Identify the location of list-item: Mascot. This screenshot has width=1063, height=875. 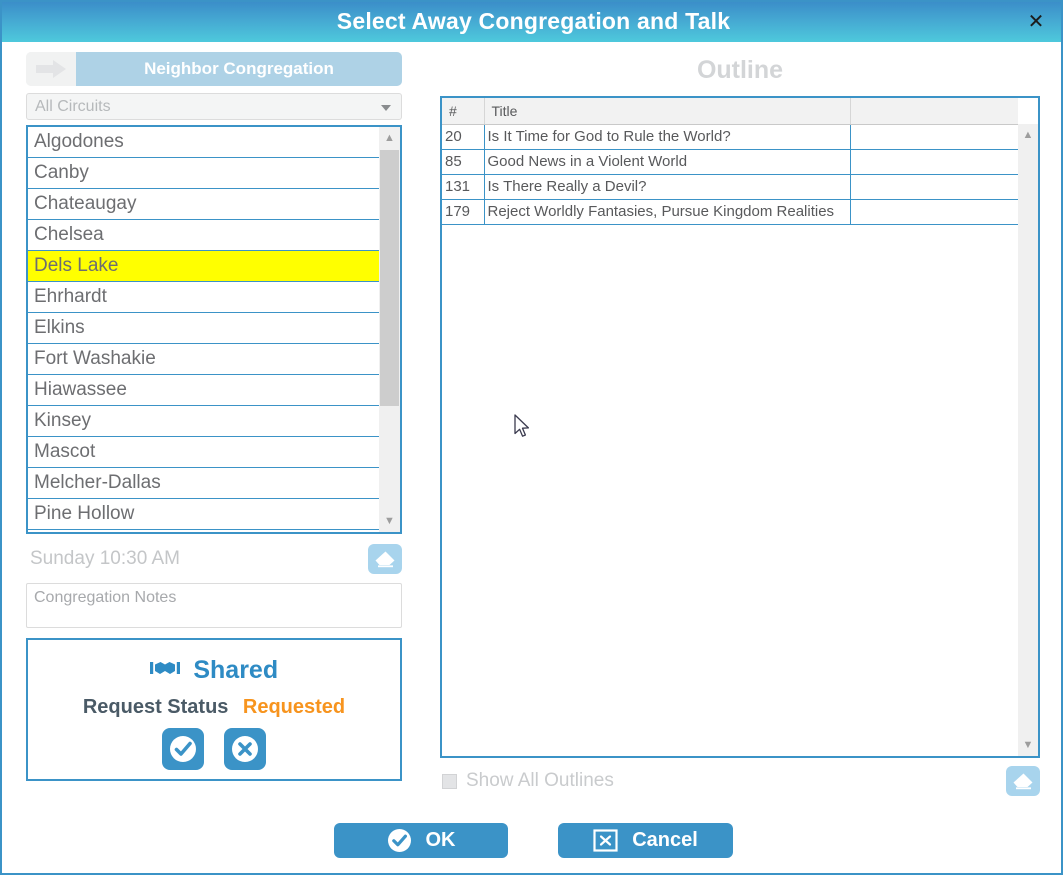
(203, 452).